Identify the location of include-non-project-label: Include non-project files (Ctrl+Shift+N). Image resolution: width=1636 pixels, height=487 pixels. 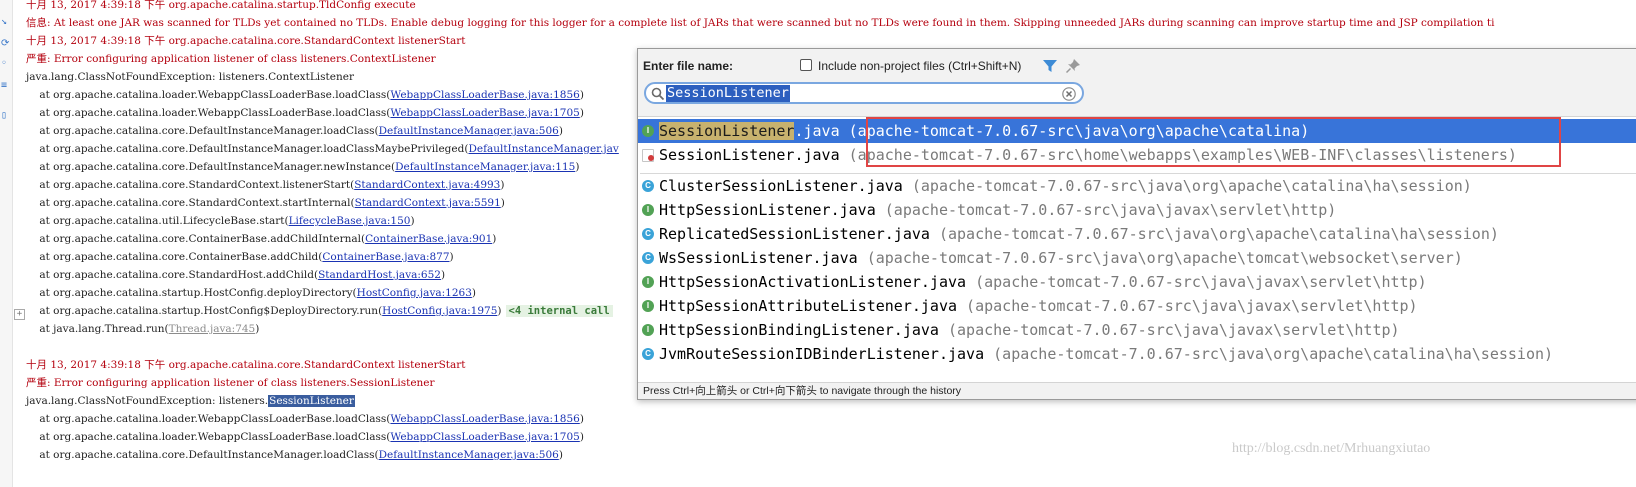
(919, 66).